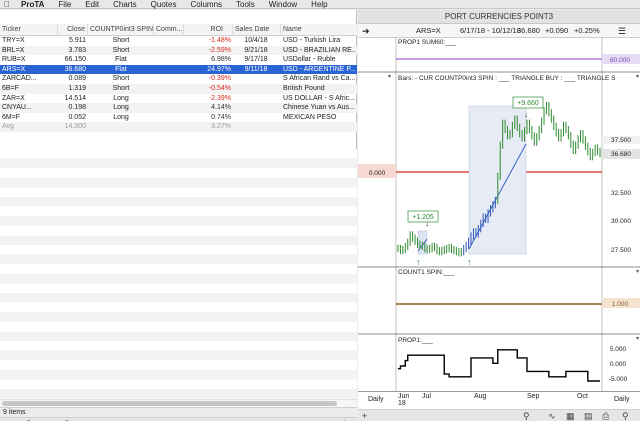  What do you see at coordinates (587, 30) in the screenshot?
I see `chart-change-pct: +0.25%` at bounding box center [587, 30].